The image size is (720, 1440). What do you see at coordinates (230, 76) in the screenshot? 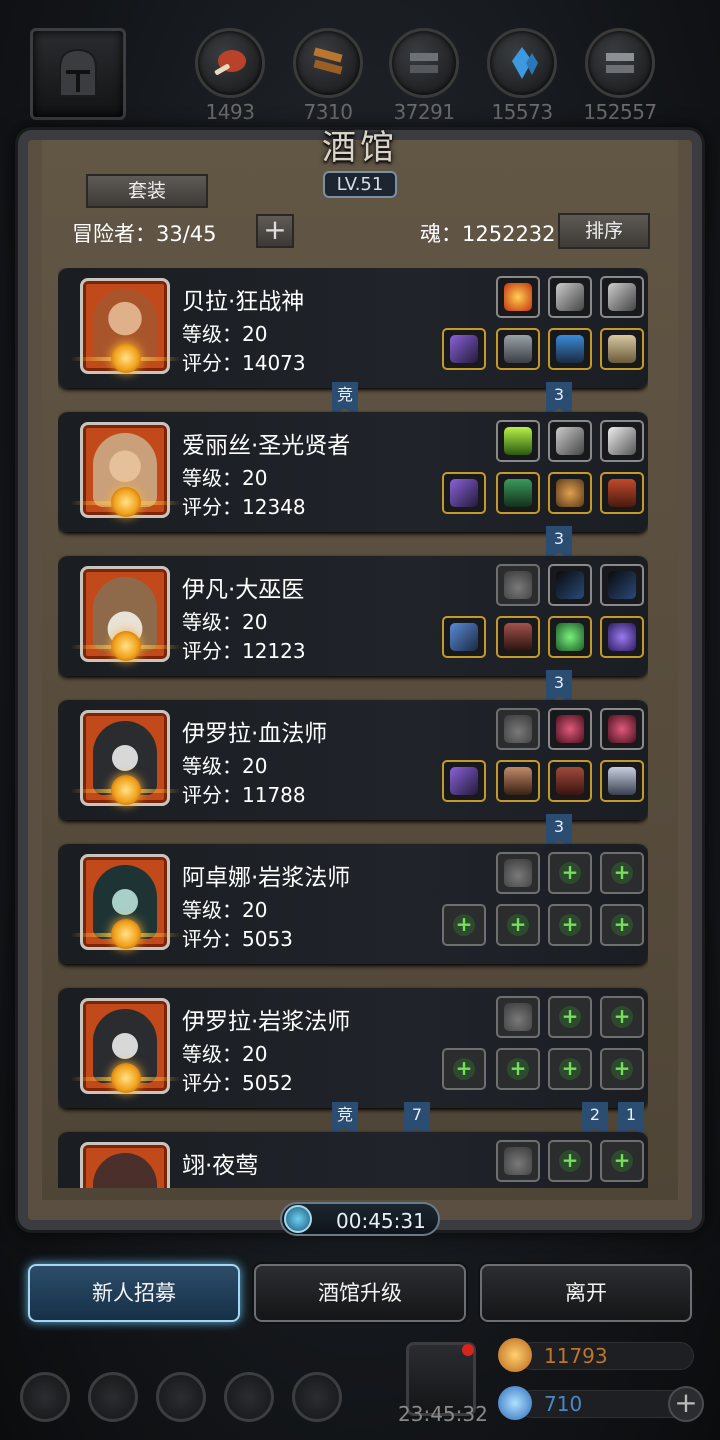
I see `resource-meat: 1493` at bounding box center [230, 76].